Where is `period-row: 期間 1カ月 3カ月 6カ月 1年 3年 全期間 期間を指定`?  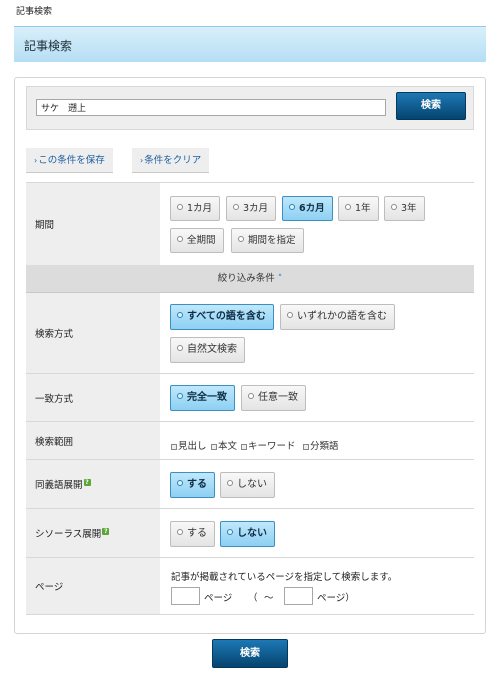
period-row: 期間 1カ月 3カ月 6カ月 1年 3年 全期間 期間を指定 is located at coordinates (250, 224).